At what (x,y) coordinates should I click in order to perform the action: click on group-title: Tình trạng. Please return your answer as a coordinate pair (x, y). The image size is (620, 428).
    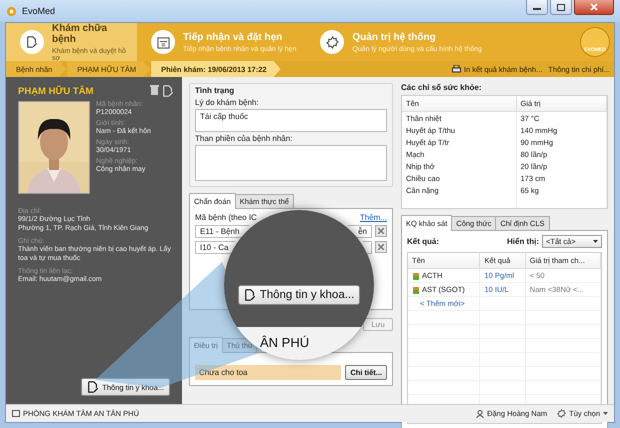
    Looking at the image, I should click on (215, 90).